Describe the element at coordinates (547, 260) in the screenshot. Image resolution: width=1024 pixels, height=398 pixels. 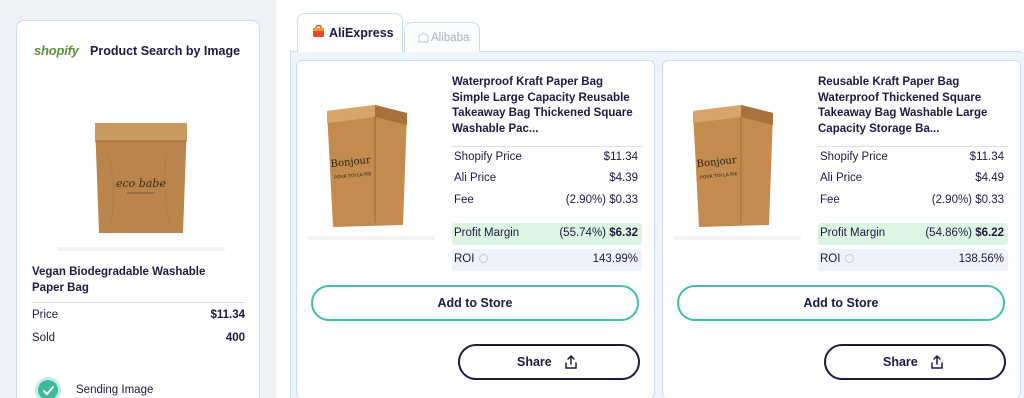
I see `roi-row: ROI 143.99%` at that location.